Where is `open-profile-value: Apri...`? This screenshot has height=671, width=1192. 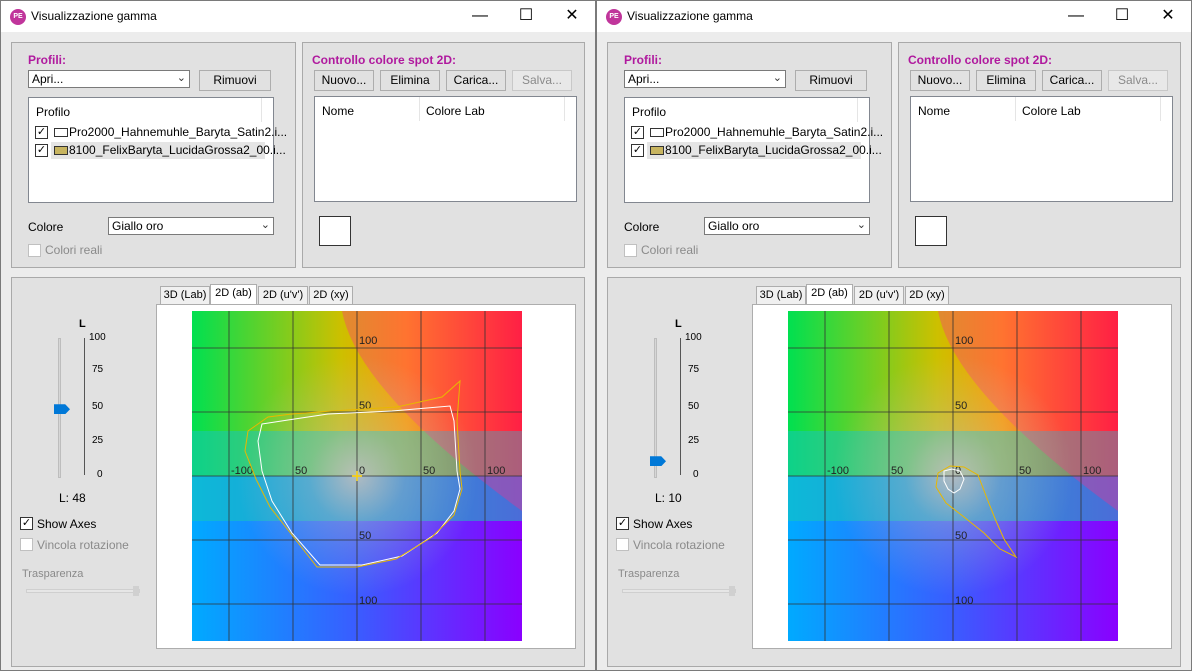 open-profile-value: Apri... is located at coordinates (644, 79).